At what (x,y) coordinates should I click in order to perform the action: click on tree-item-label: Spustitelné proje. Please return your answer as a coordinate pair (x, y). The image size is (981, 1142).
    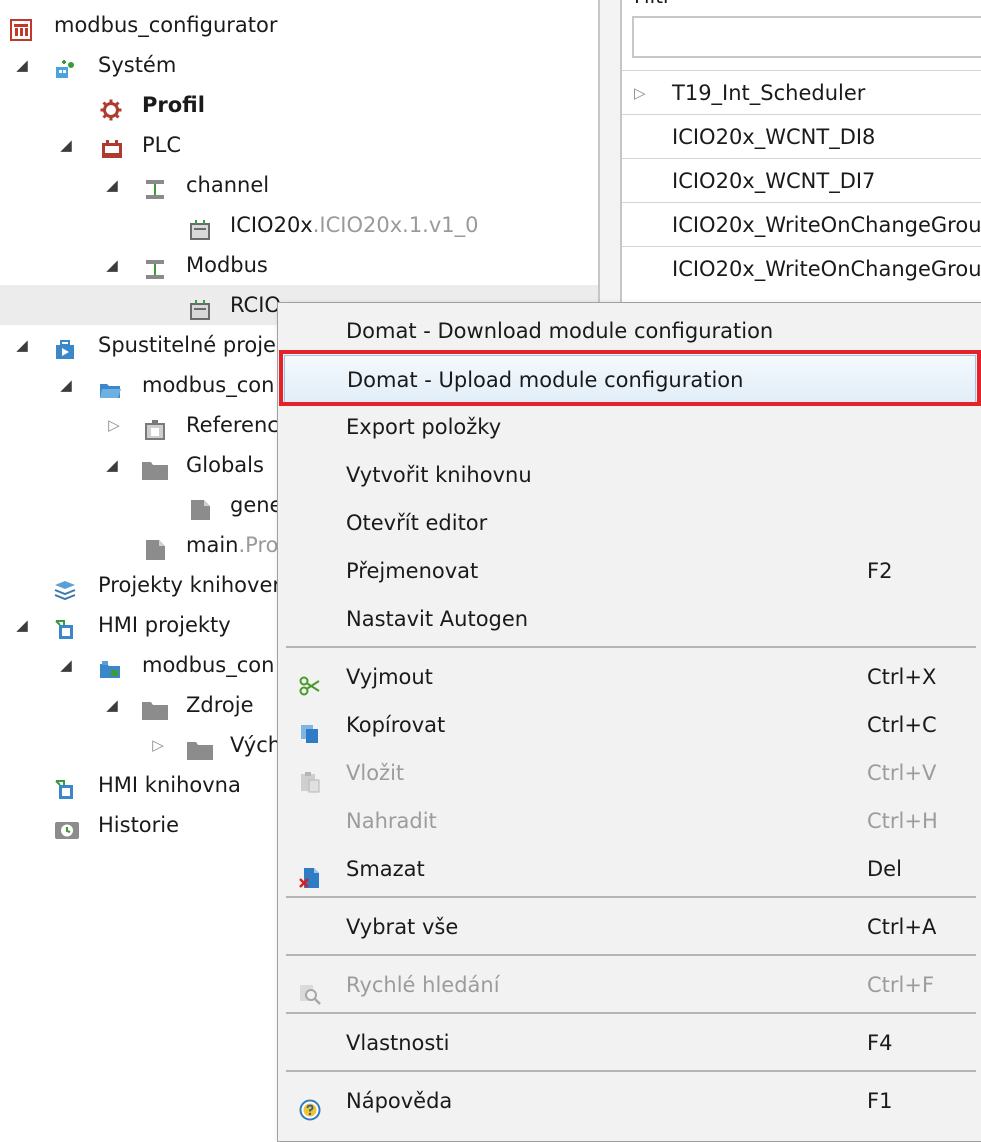
    Looking at the image, I should click on (187, 345).